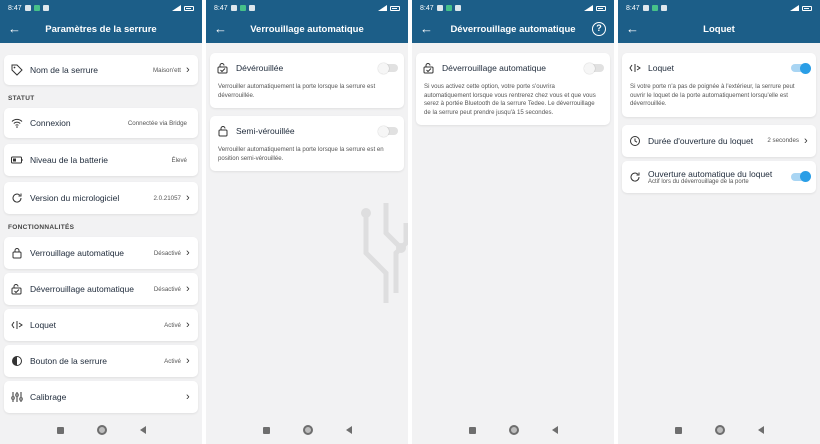 Image resolution: width=820 pixels, height=444 pixels. I want to click on semi-lock-icon, so click(223, 131).